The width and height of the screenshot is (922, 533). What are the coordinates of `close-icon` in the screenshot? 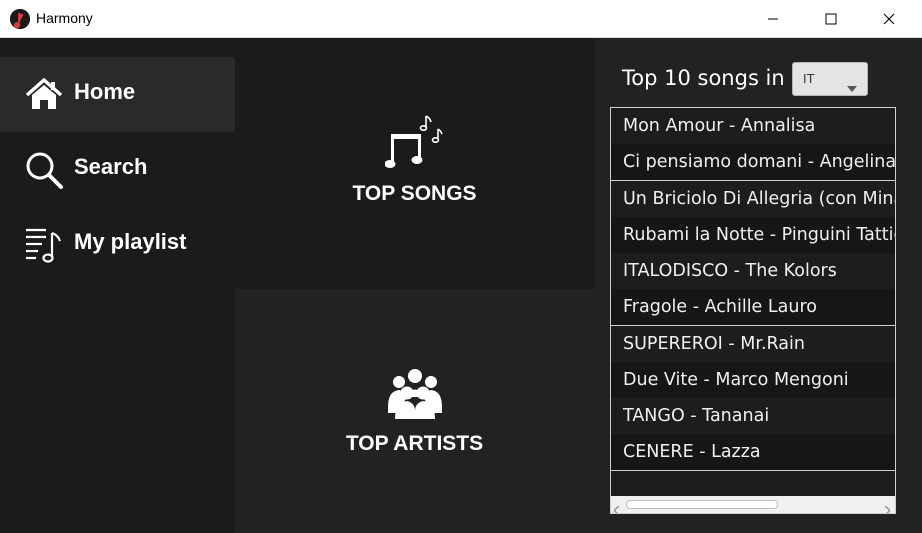 It's located at (889, 19).